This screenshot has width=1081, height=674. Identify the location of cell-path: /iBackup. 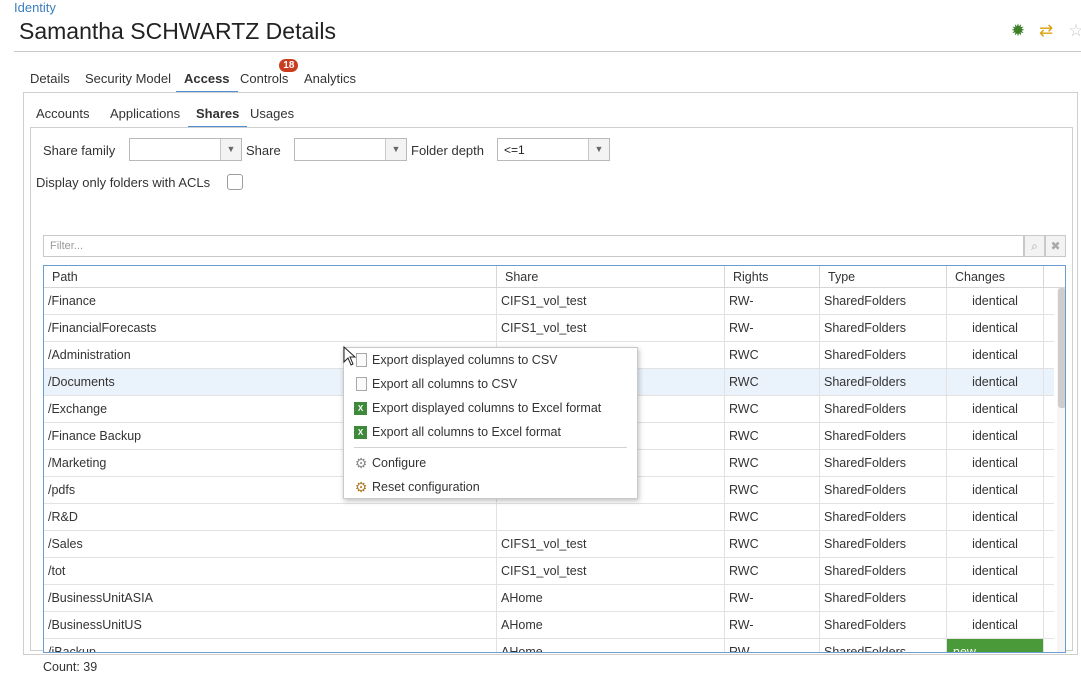
(270, 645).